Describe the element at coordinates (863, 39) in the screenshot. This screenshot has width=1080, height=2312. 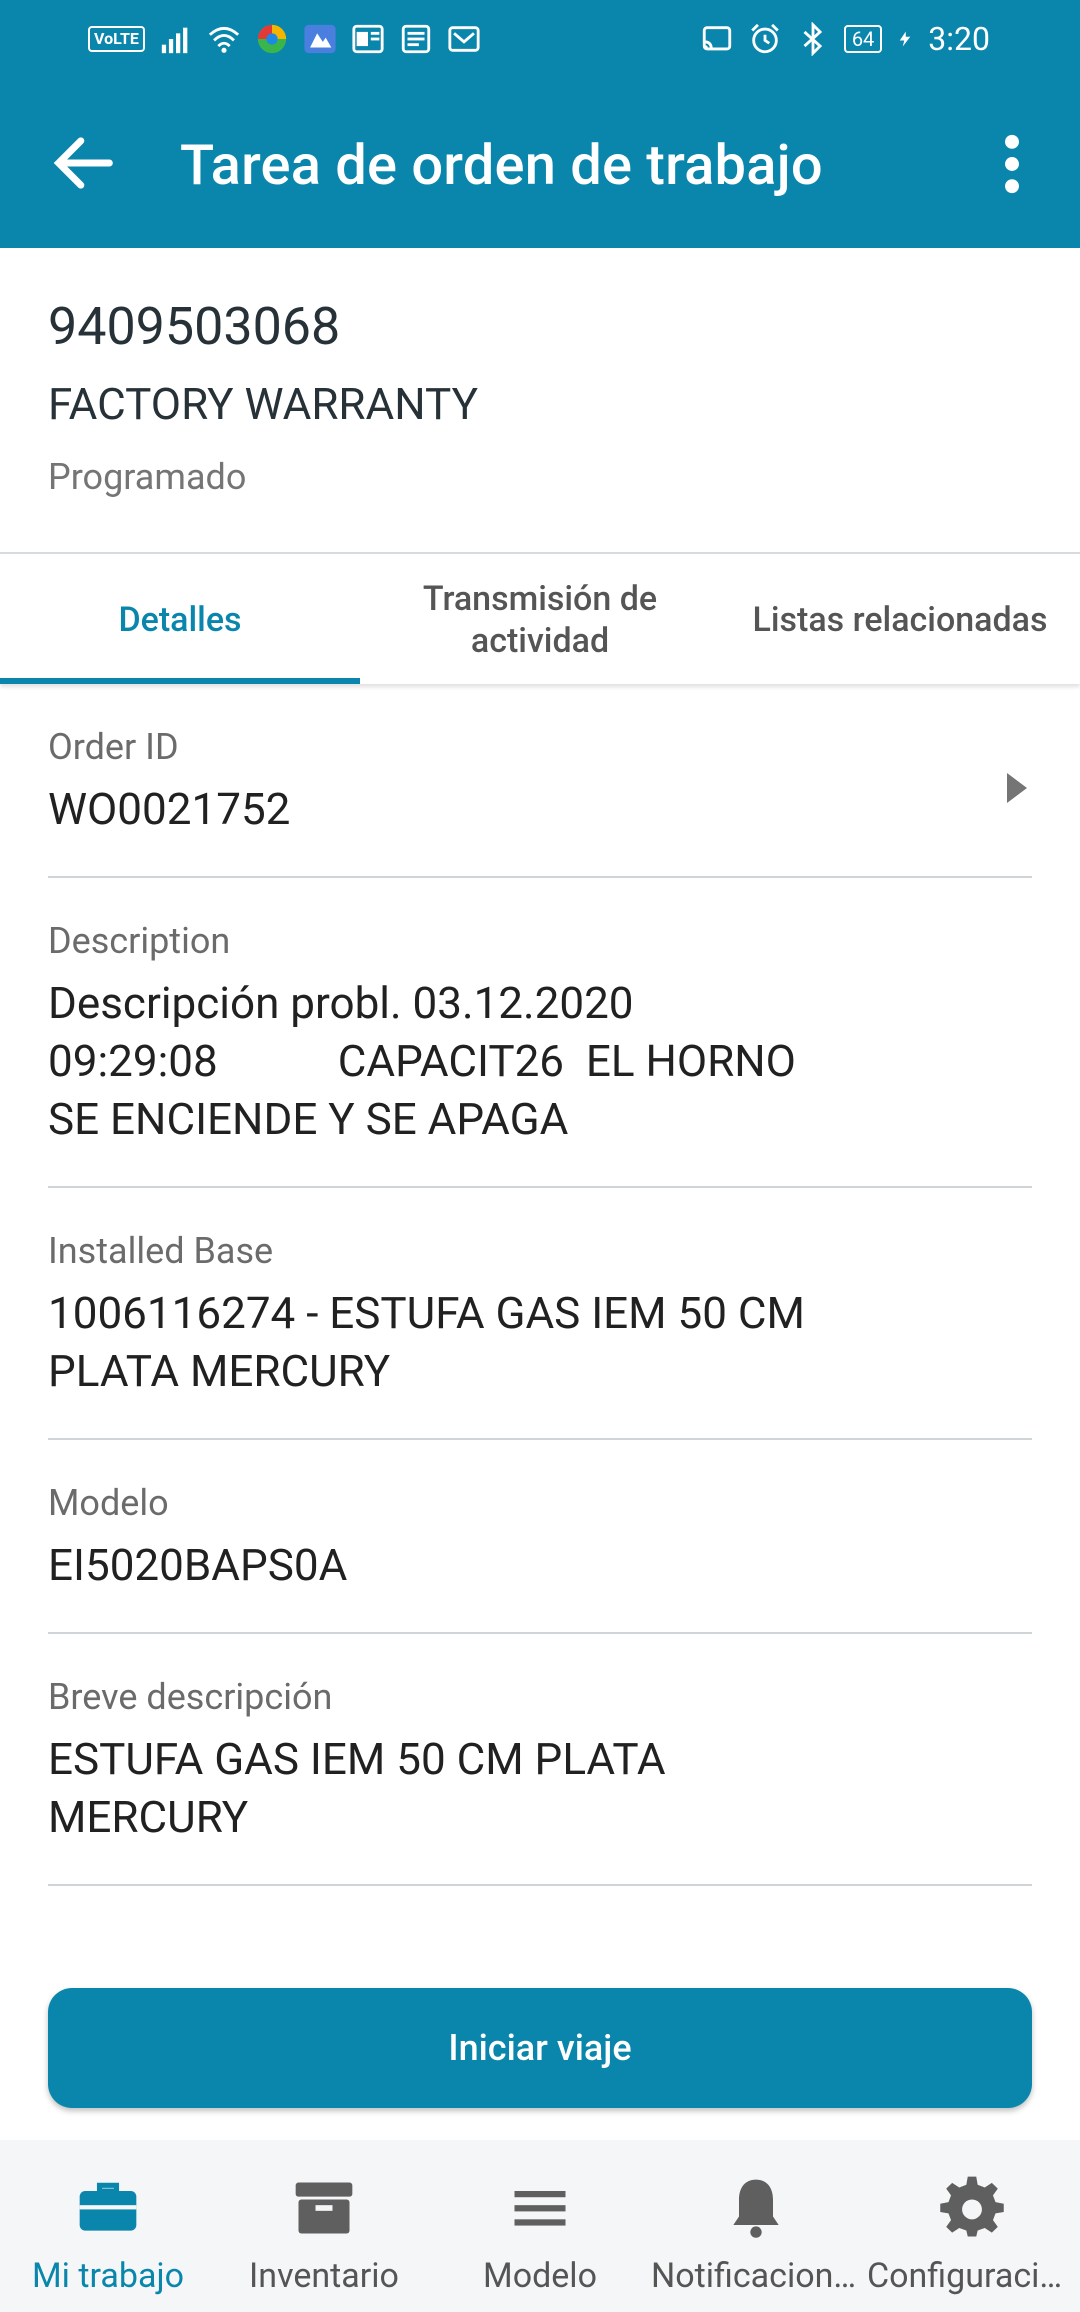
I see `battery-indicator: 64` at that location.